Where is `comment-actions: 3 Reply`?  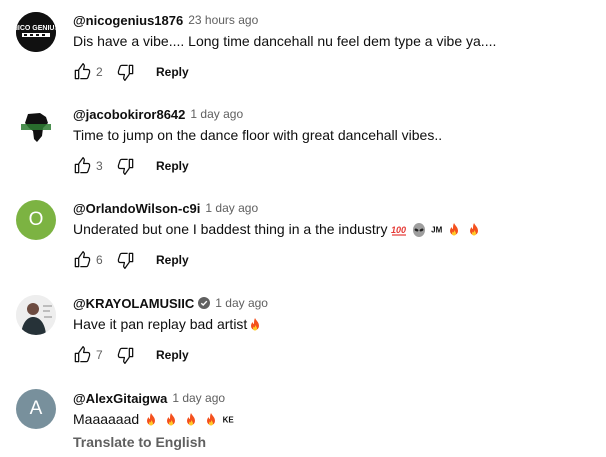 comment-actions: 3 Reply is located at coordinates (129, 166).